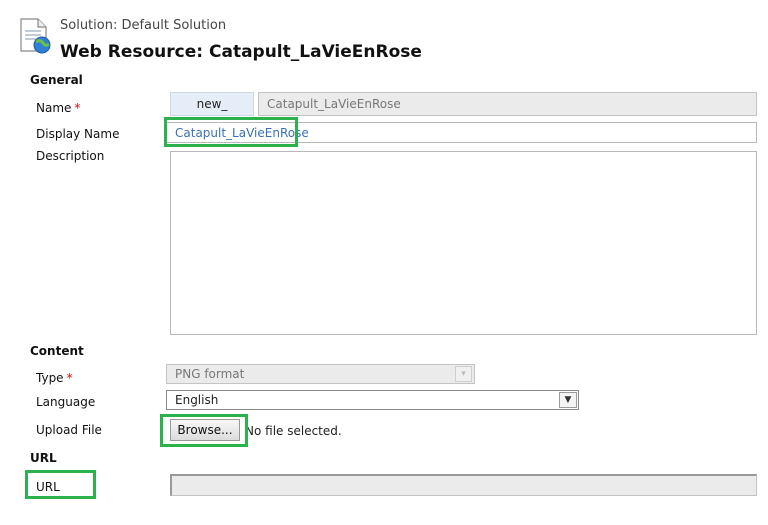  I want to click on url-field, so click(463, 485).